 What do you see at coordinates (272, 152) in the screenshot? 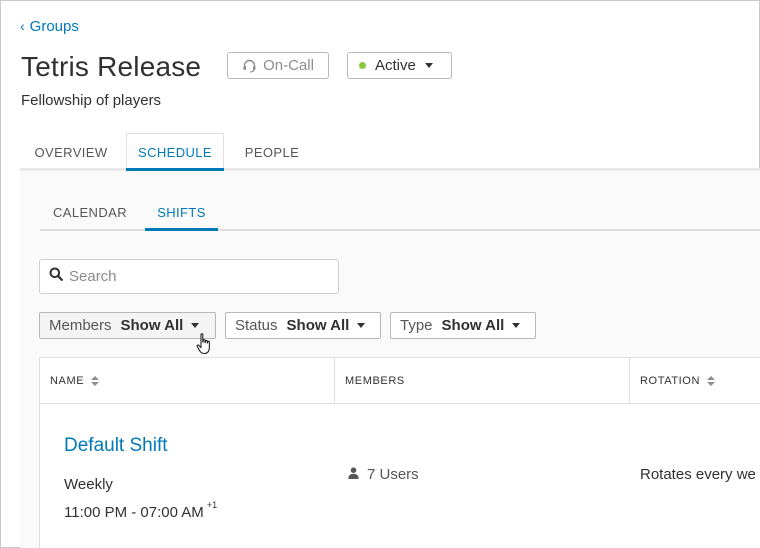
I see `tab-people: PEOPLE` at bounding box center [272, 152].